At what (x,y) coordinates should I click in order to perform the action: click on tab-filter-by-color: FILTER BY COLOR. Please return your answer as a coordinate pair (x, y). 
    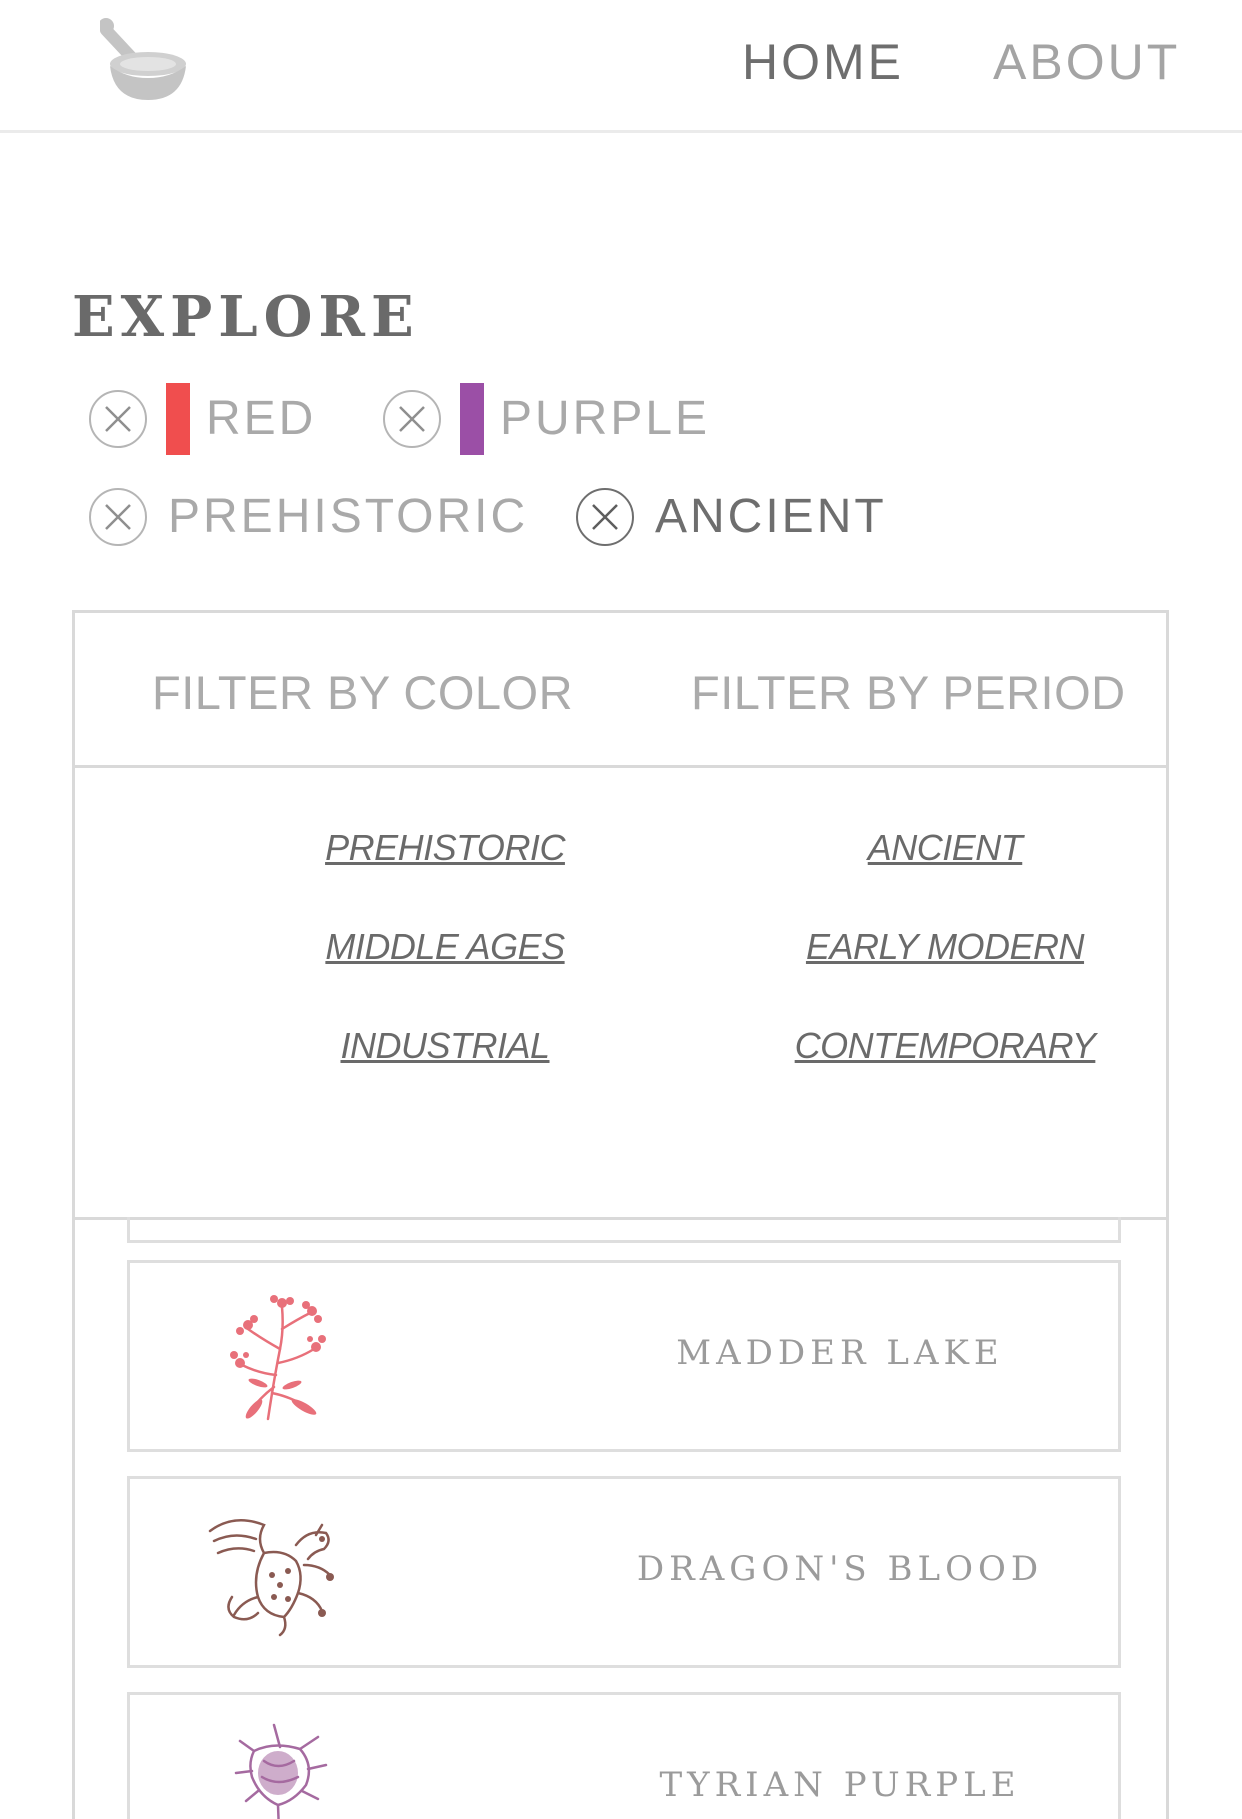
    Looking at the image, I should click on (362, 693).